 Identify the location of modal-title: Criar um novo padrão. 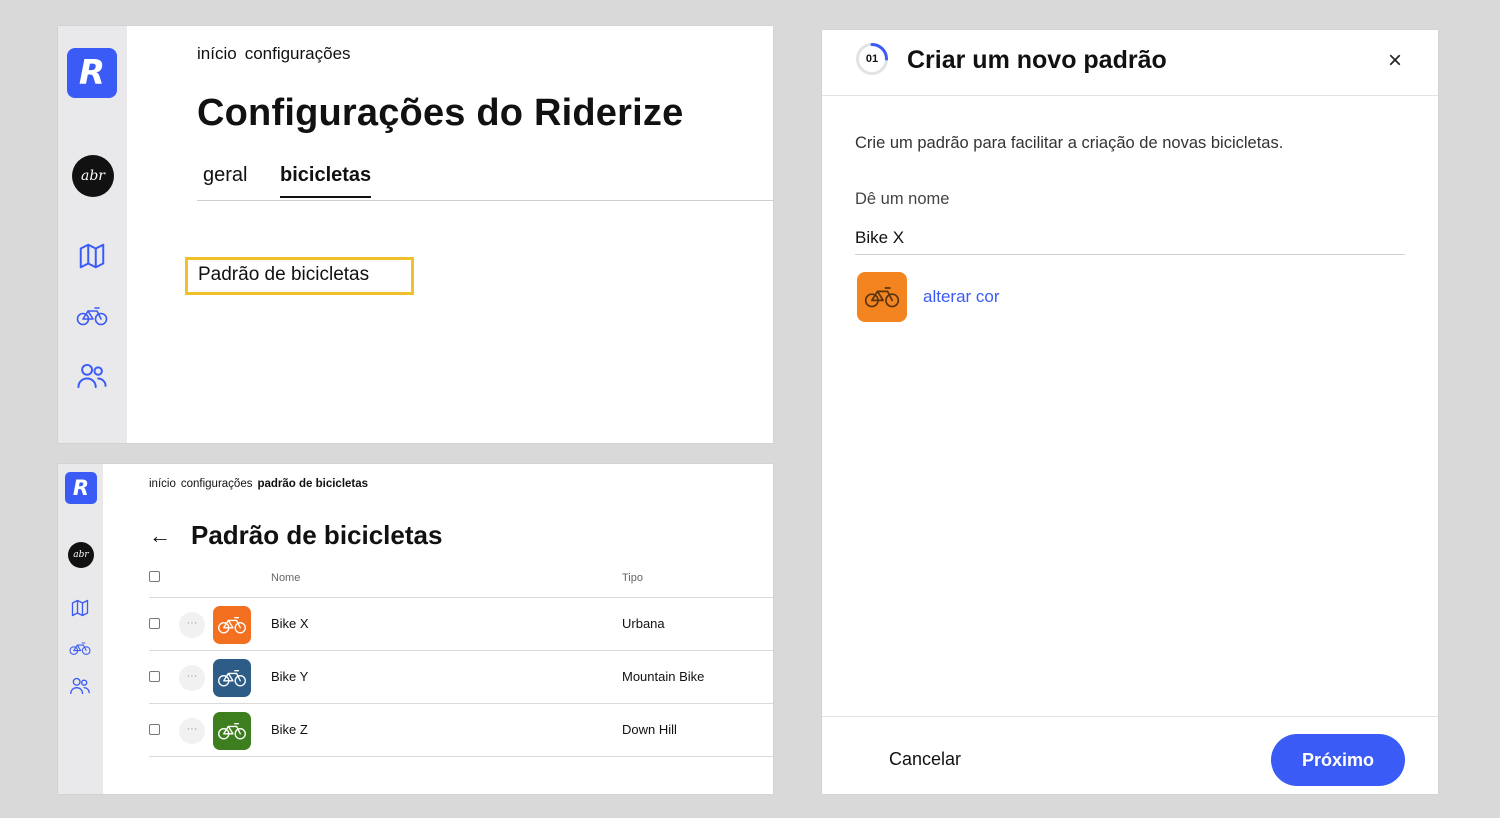
(1037, 60).